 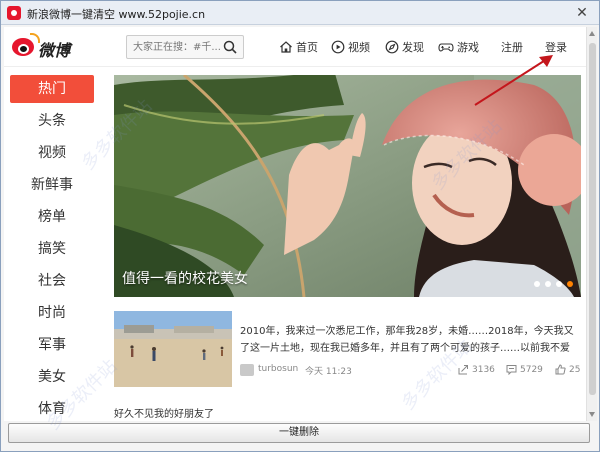 What do you see at coordinates (446, 47) in the screenshot?
I see `gamepad-icon` at bounding box center [446, 47].